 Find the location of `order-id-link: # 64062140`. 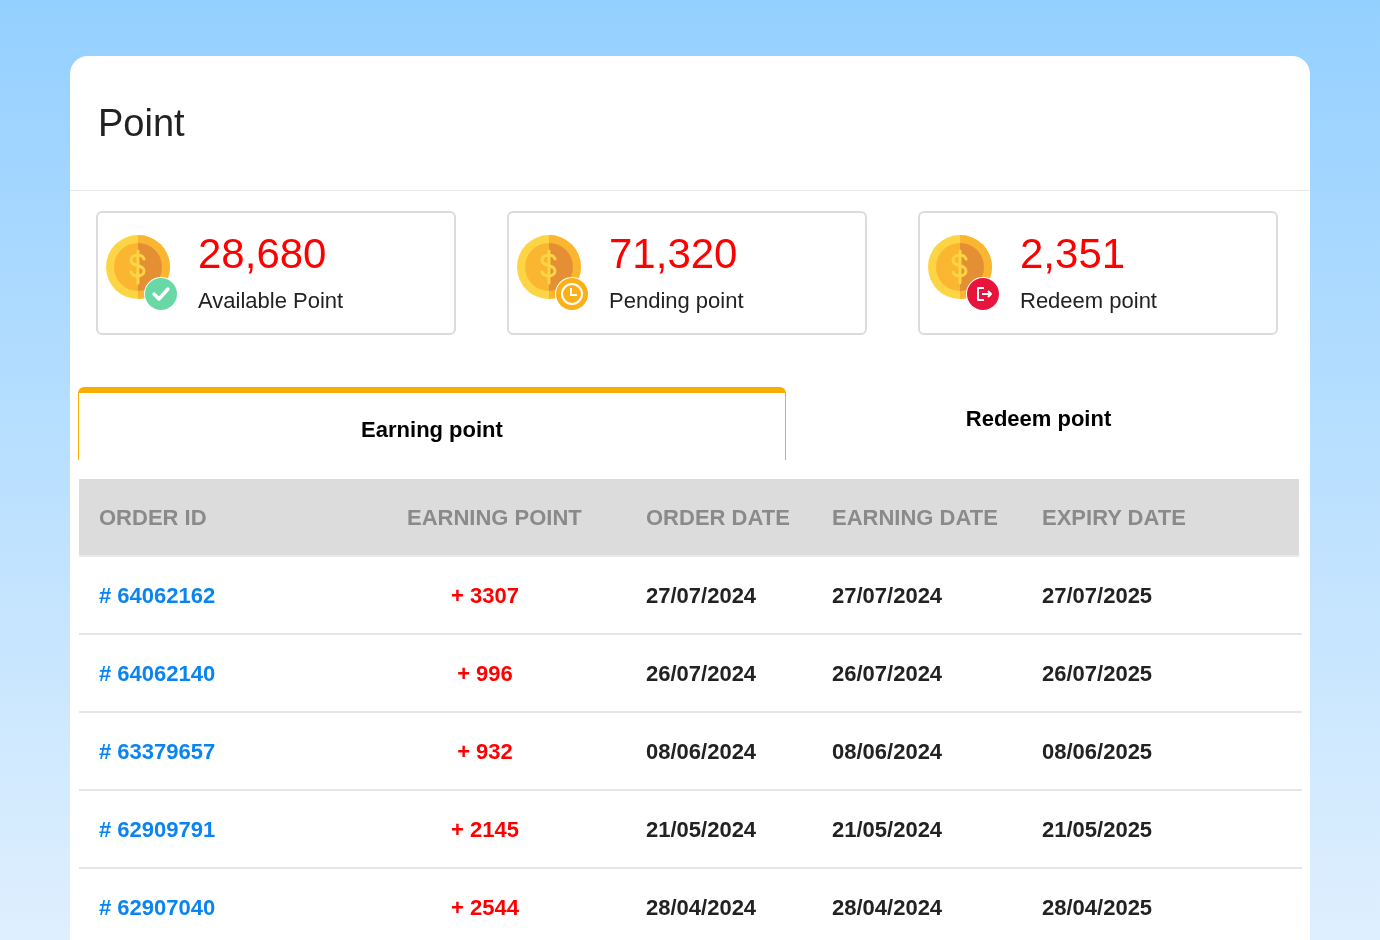

order-id-link: # 64062140 is located at coordinates (147, 673).